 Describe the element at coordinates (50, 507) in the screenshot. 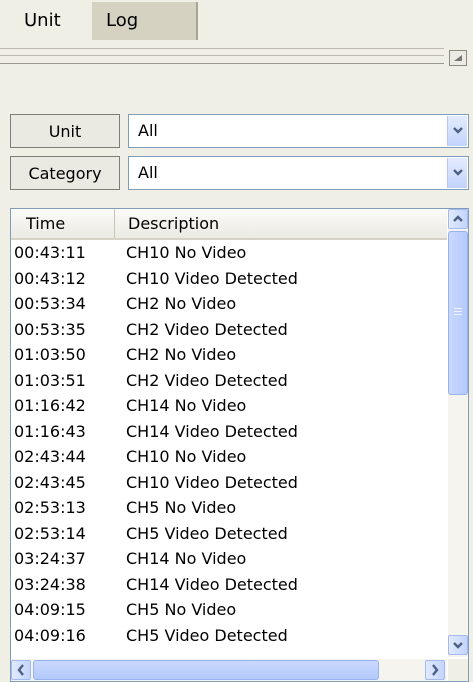

I see `row-time: 02:53:13` at that location.